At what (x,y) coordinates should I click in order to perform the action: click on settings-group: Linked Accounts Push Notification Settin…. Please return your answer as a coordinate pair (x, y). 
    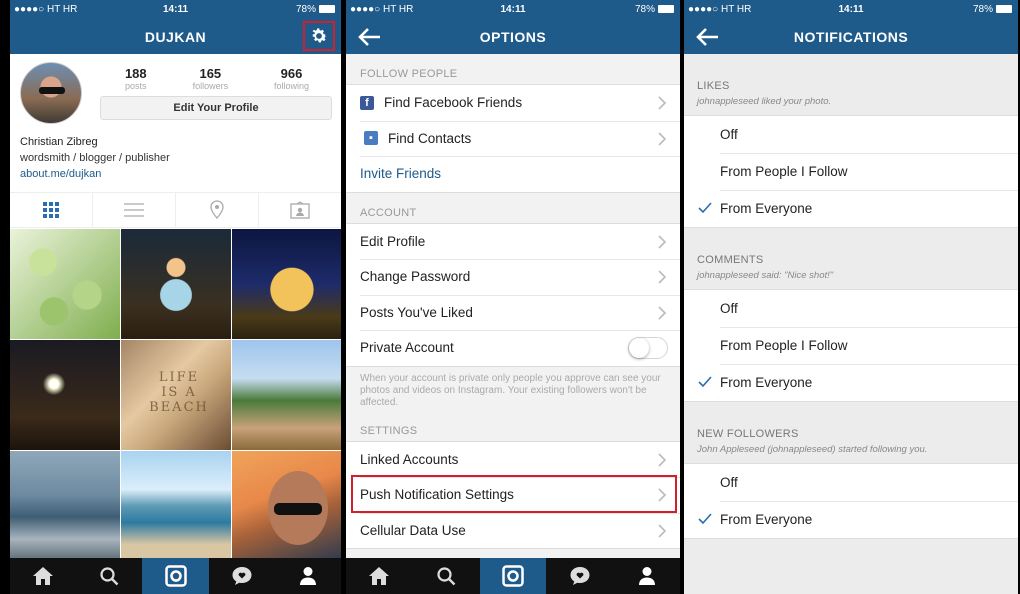
    Looking at the image, I should click on (513, 494).